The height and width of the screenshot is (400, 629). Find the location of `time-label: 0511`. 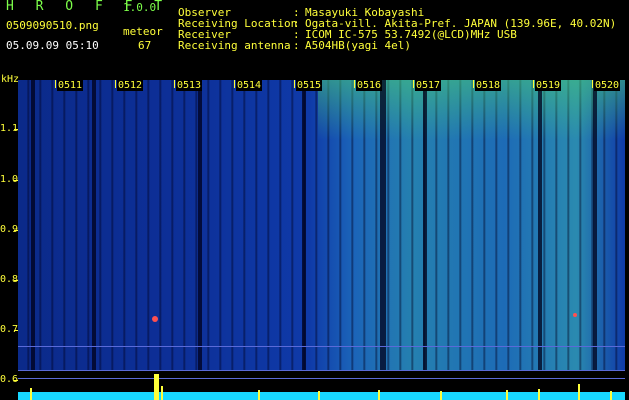

time-label: 0511 is located at coordinates (70, 85).